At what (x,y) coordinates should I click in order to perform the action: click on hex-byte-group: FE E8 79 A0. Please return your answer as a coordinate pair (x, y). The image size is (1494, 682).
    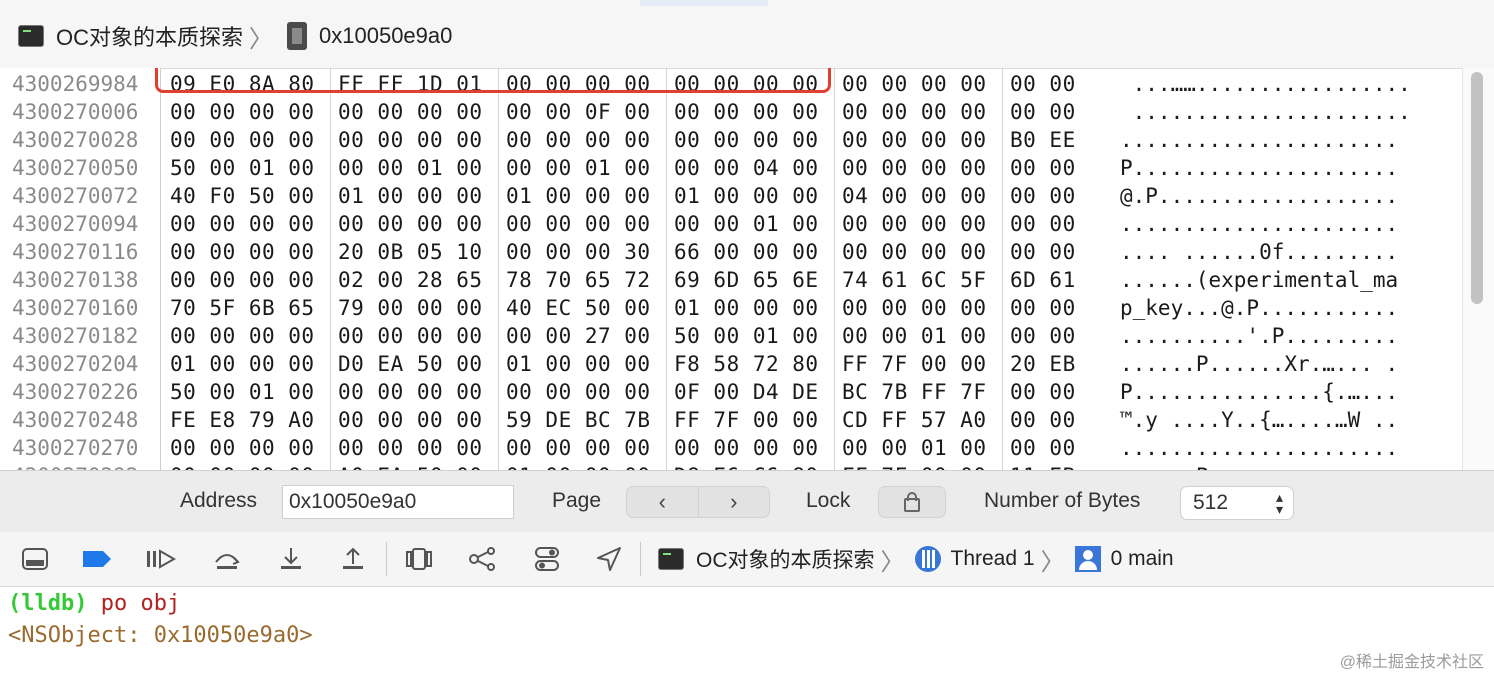
    Looking at the image, I should click on (242, 420).